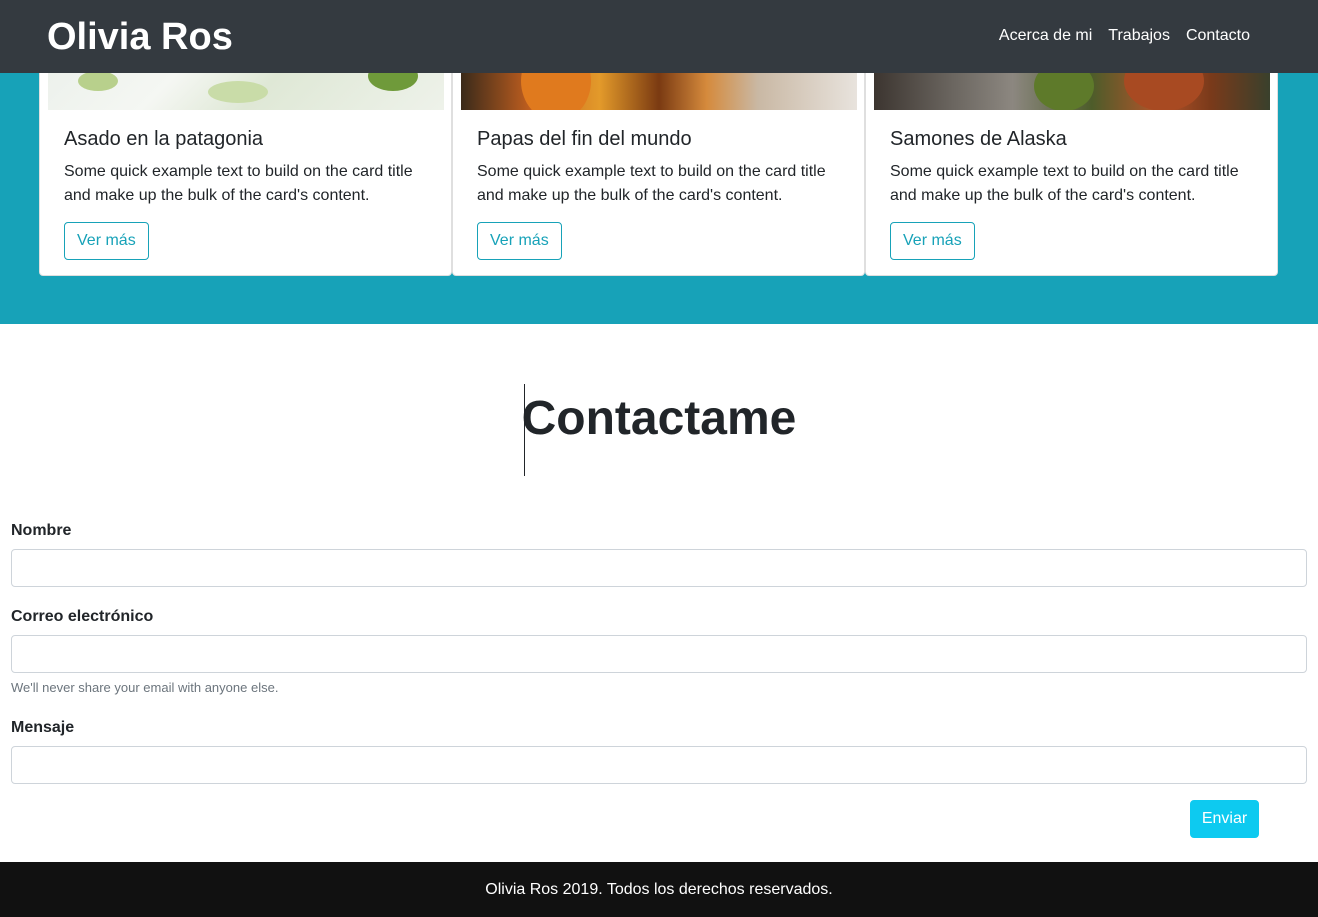  I want to click on submit-button: Enviar, so click(1224, 819).